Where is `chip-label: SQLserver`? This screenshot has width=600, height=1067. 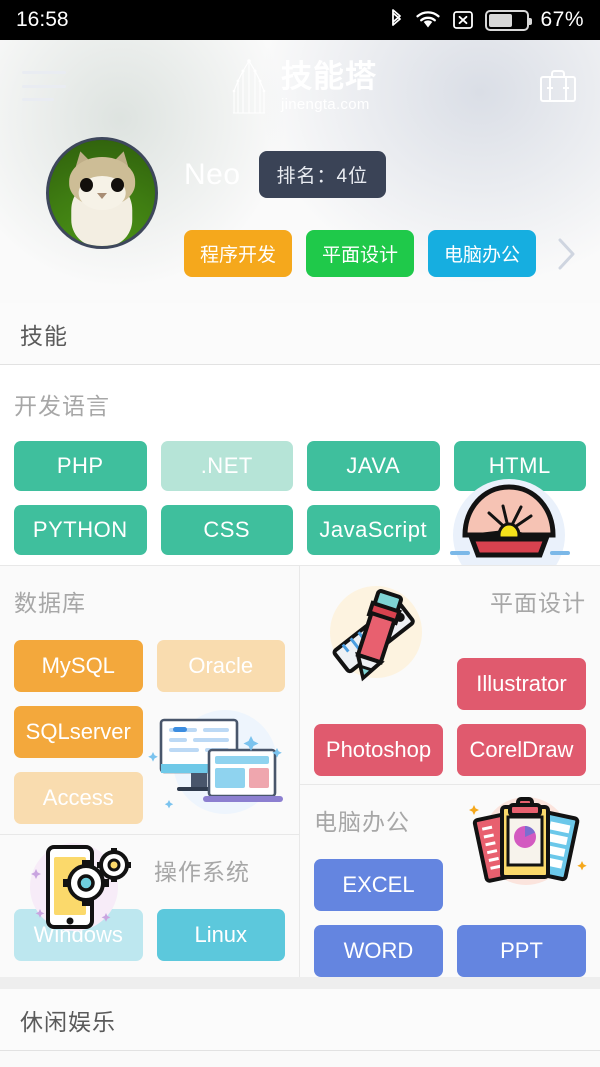 chip-label: SQLserver is located at coordinates (78, 731).